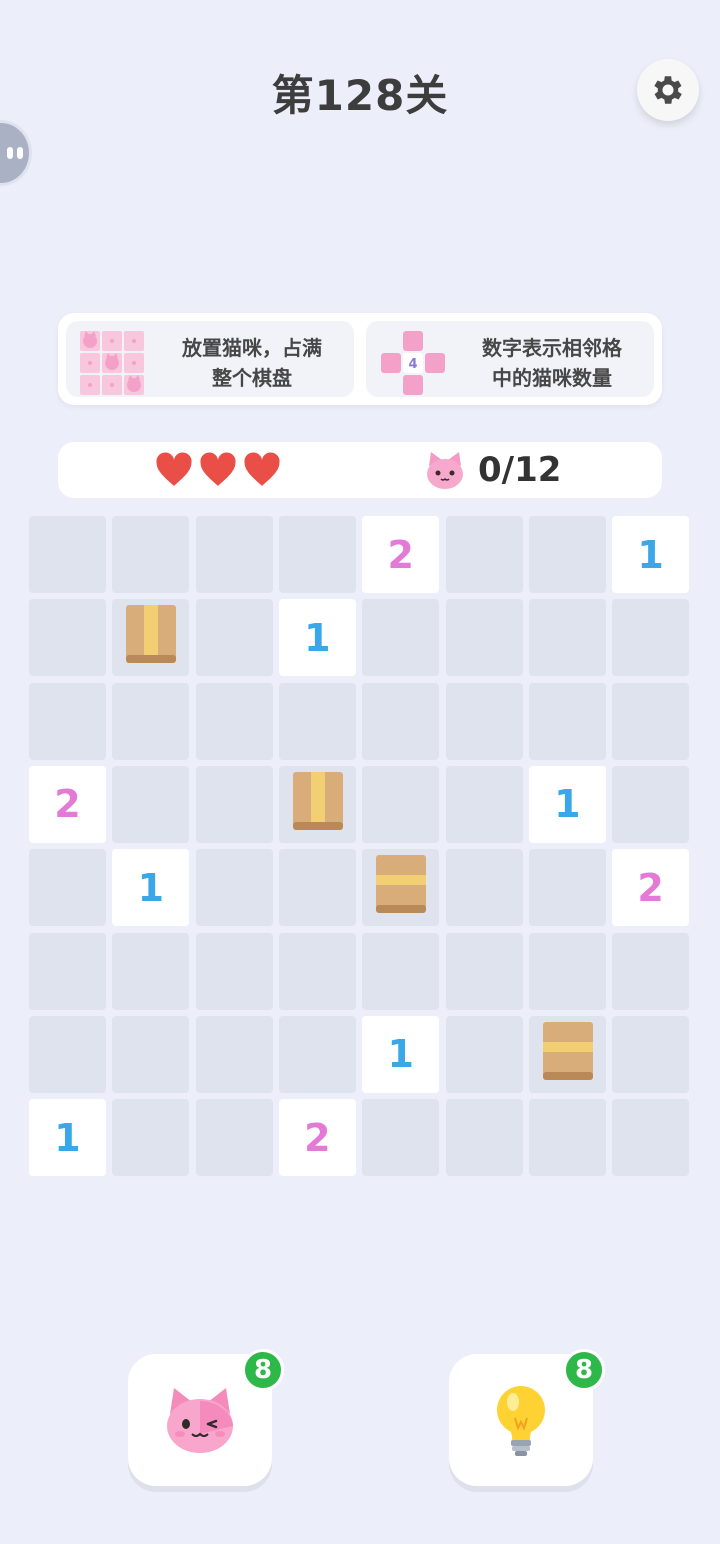  What do you see at coordinates (521, 1421) in the screenshot?
I see `lightbulb-icon` at bounding box center [521, 1421].